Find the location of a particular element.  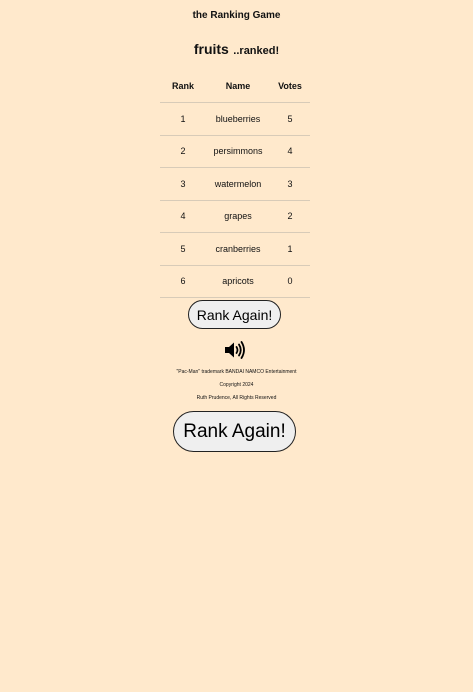

votes-cell: 5 is located at coordinates (290, 119).